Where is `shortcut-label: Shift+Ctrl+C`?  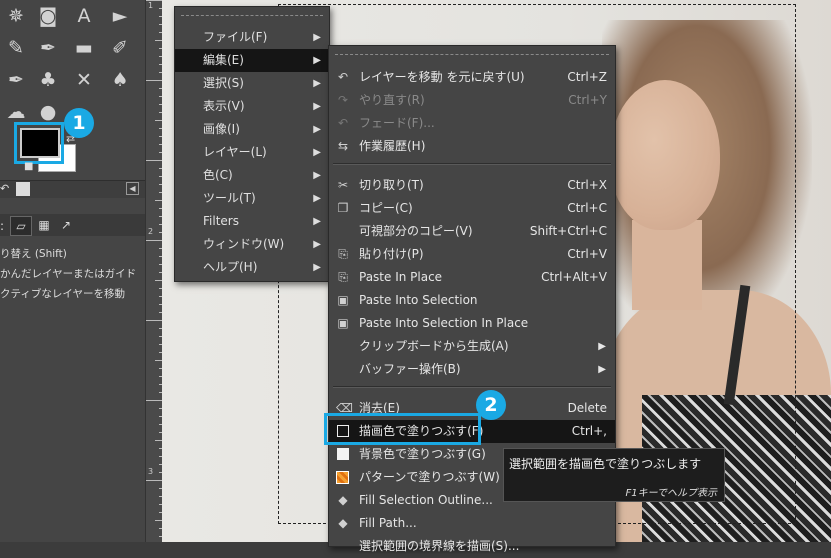 shortcut-label: Shift+Ctrl+C is located at coordinates (568, 231).